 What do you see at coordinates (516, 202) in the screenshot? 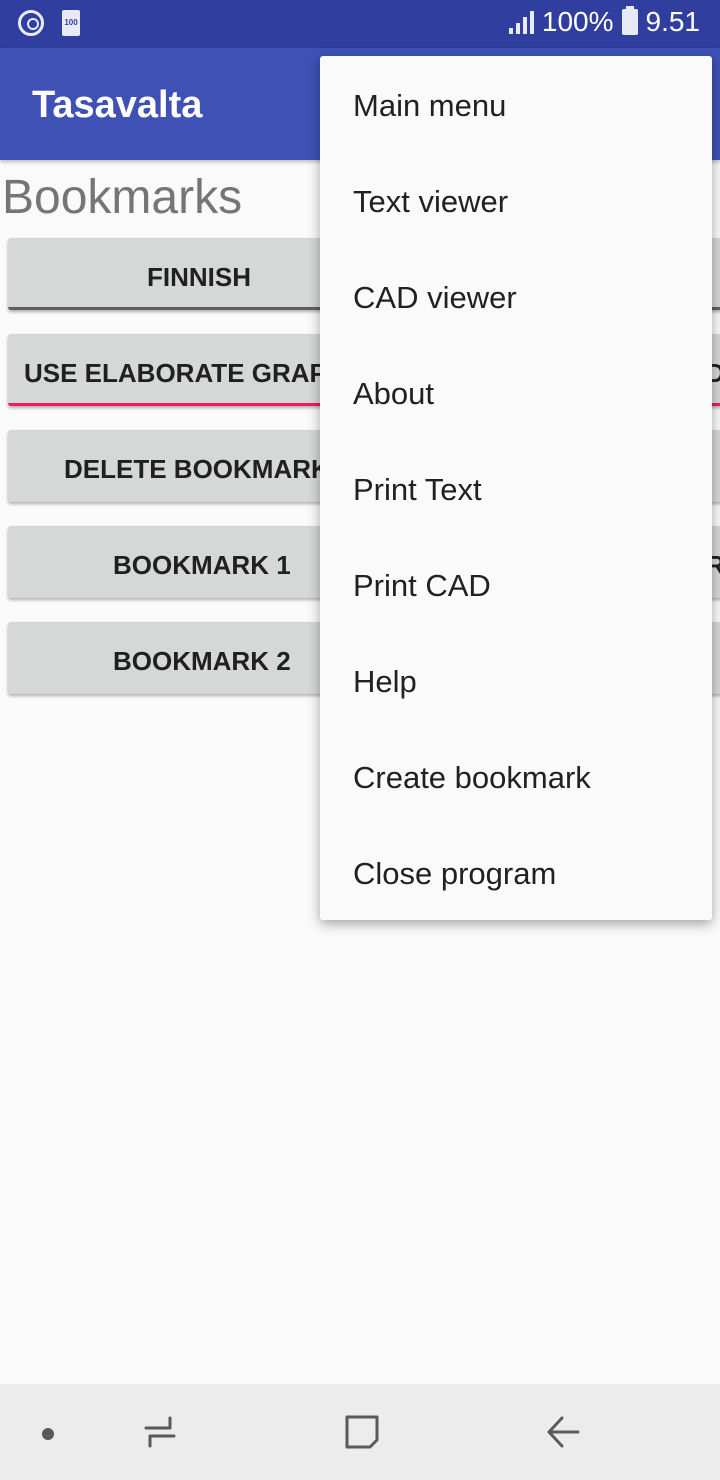
I see `menu-item-text-viewer: Text viewer` at bounding box center [516, 202].